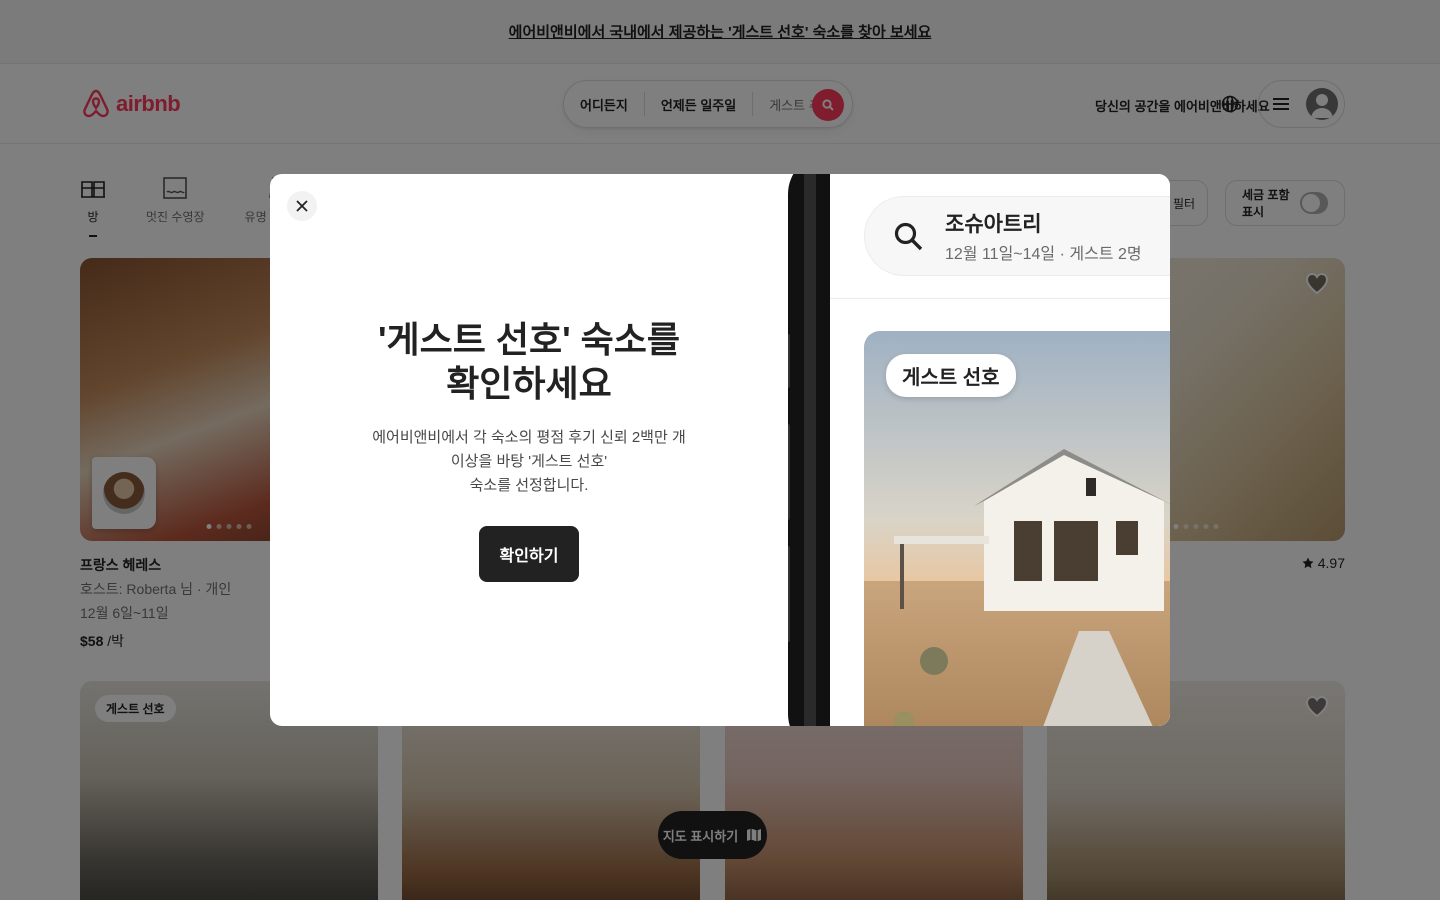 Image resolution: width=1440 pixels, height=900 pixels. Describe the element at coordinates (529, 485) in the screenshot. I see `modal-description-line2: 숙소를 선정합니다.` at that location.